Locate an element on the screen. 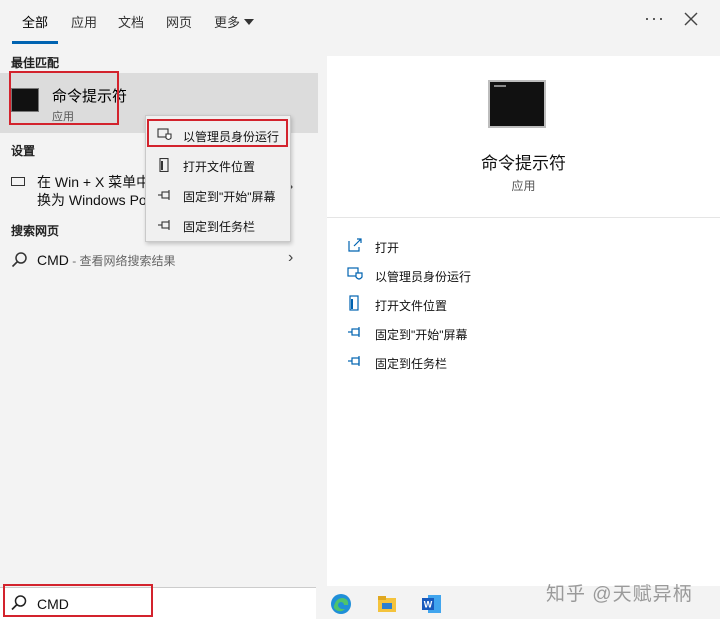  search-icon is located at coordinates (19, 260).